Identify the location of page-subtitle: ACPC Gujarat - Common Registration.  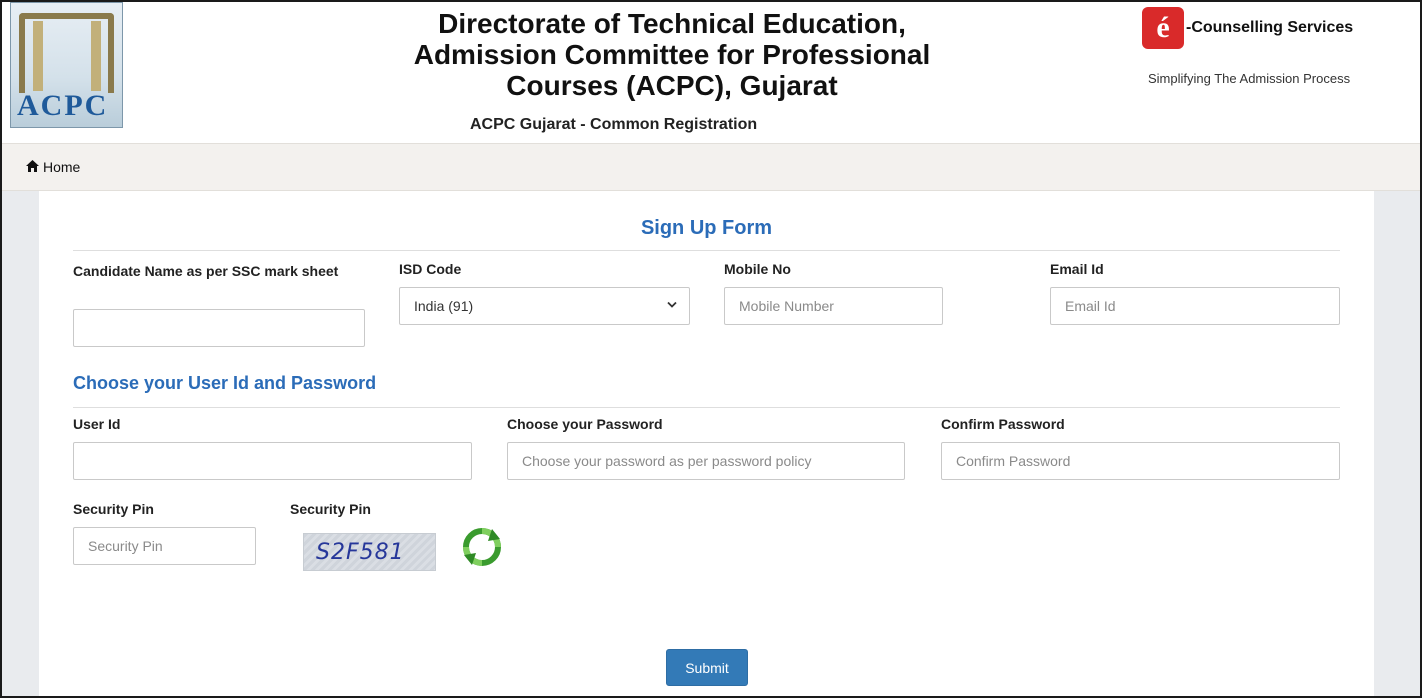
(614, 124).